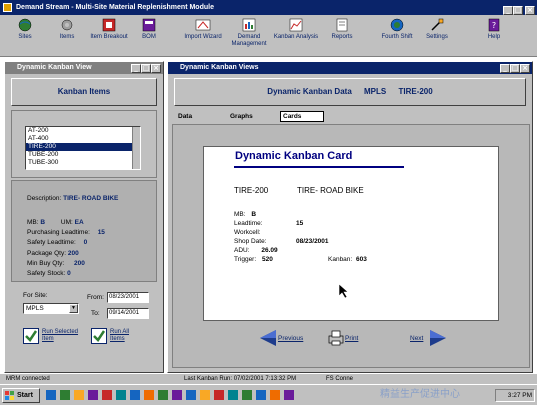 The image size is (537, 405). What do you see at coordinates (136, 68) in the screenshot?
I see `left-minimize-button: _` at bounding box center [136, 68].